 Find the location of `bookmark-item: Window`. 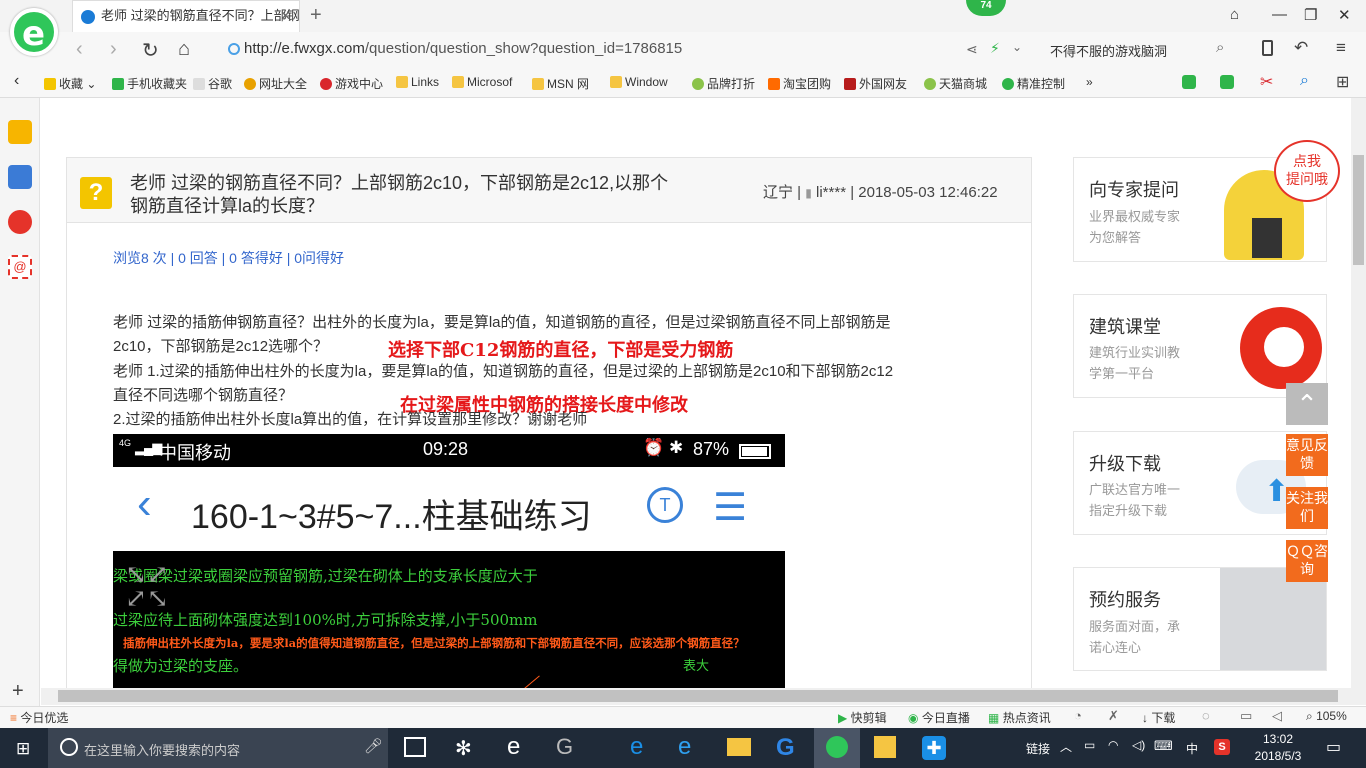

bookmark-item: Window is located at coordinates (639, 82).